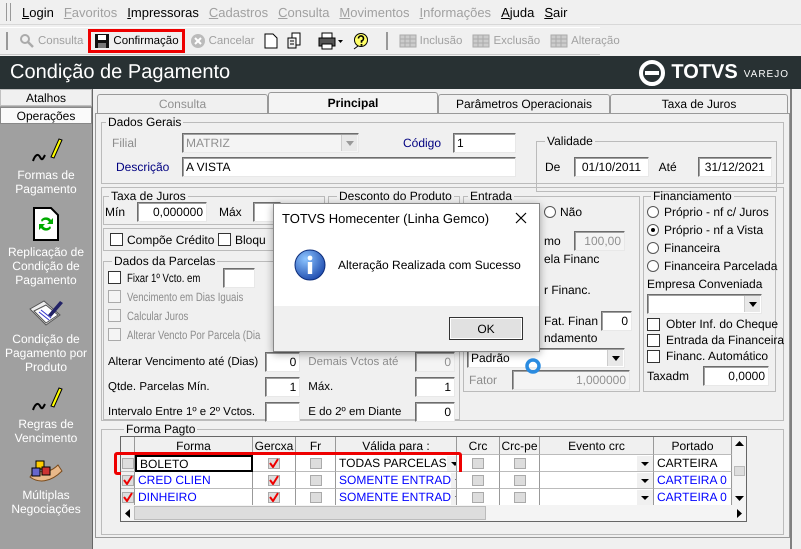 Image resolution: width=801 pixels, height=549 pixels. What do you see at coordinates (533, 366) in the screenshot?
I see `busy-cursor-icon` at bounding box center [533, 366].